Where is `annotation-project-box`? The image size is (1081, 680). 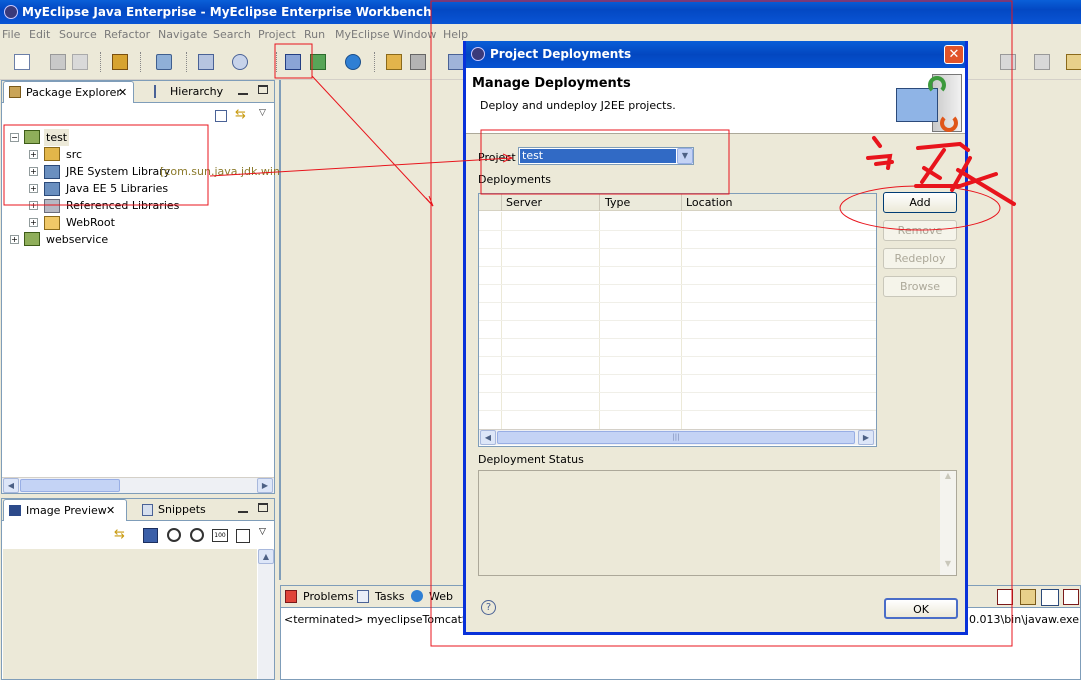 annotation-project-box is located at coordinates (605, 162).